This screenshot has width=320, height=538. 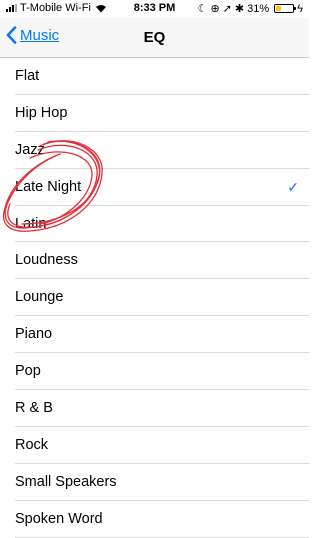 I want to click on eq-preset-row: Jazz, so click(x=162, y=150).